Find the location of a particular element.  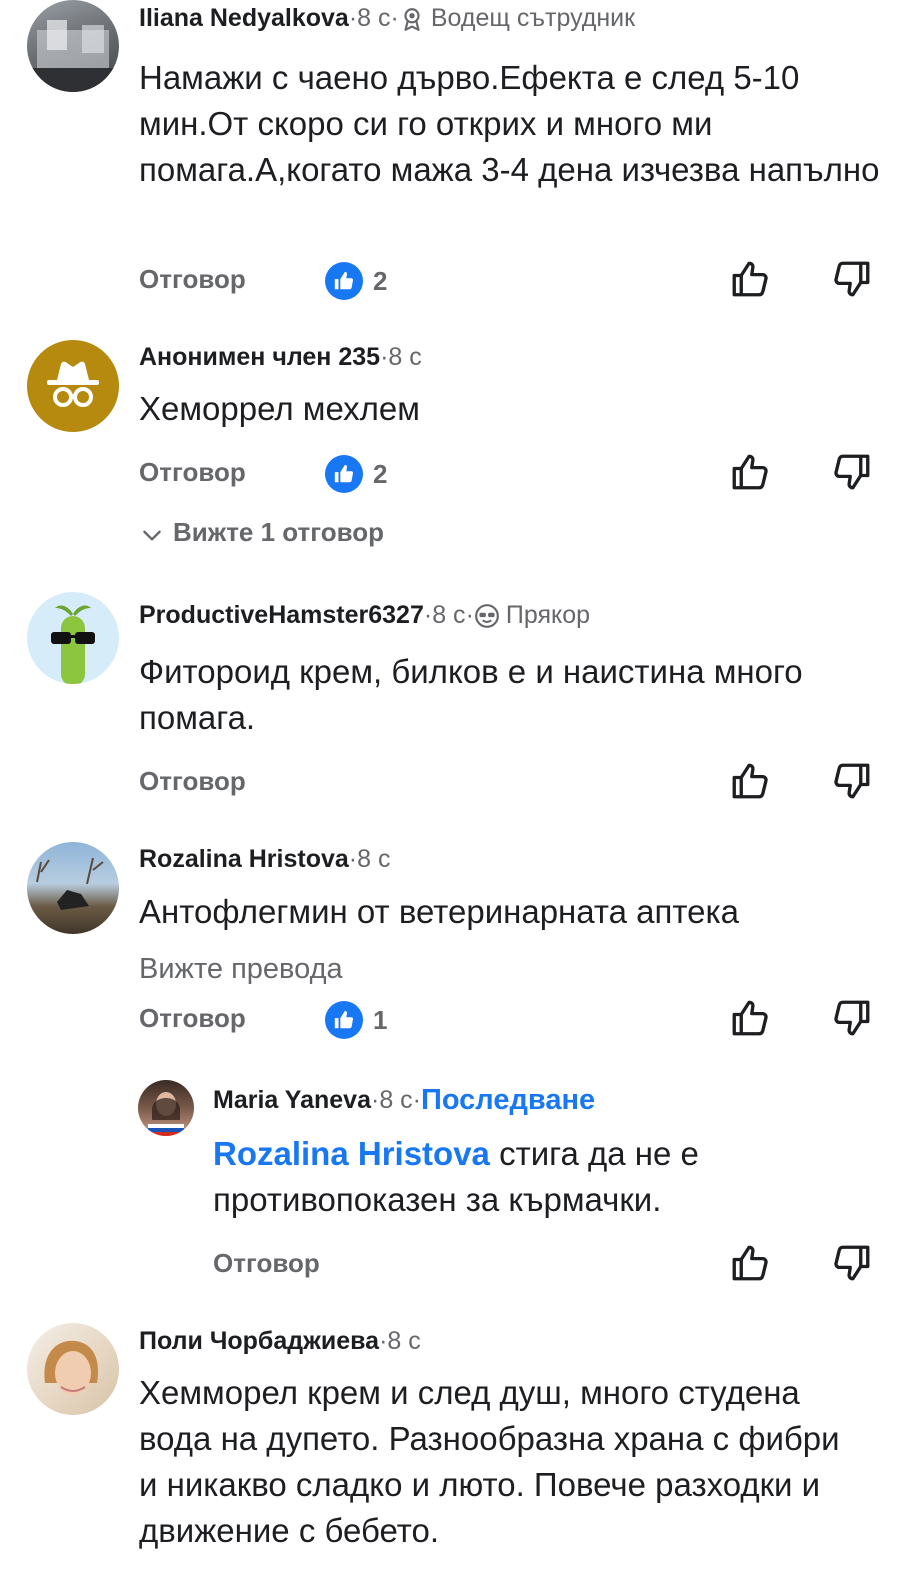

author-name: Rozalina Hristova is located at coordinates (244, 859).